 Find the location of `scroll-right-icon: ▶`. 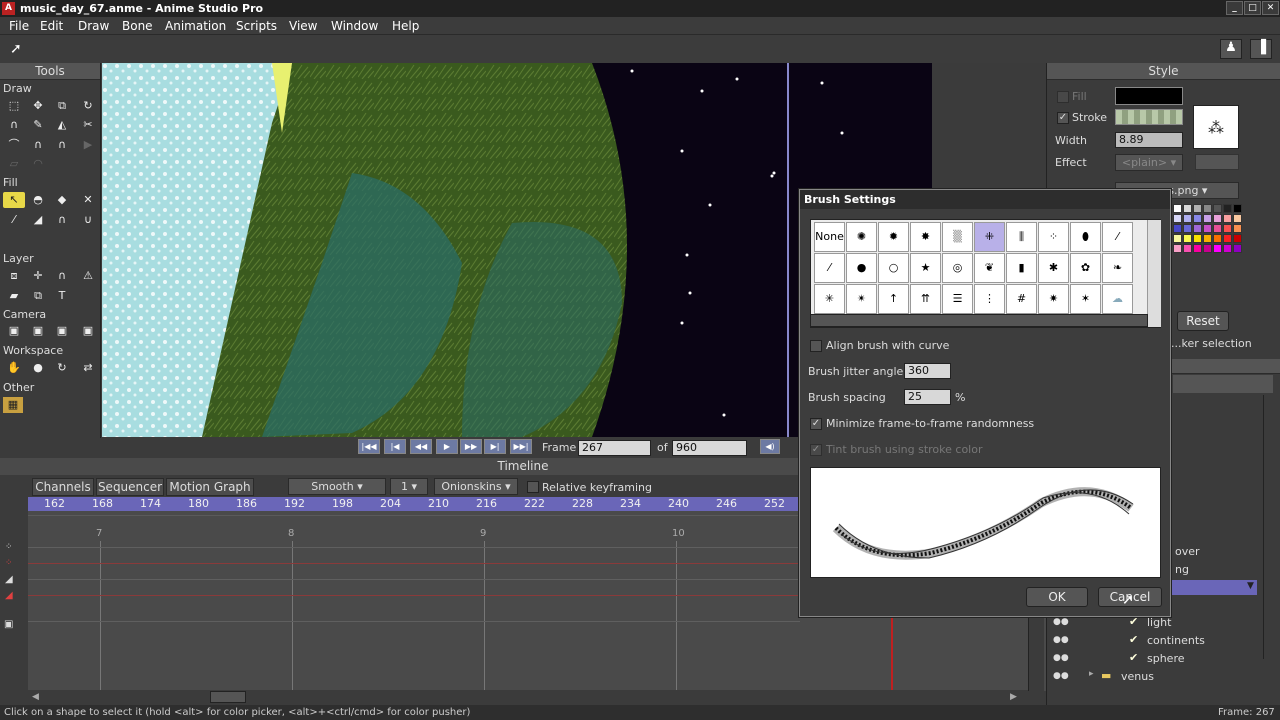

scroll-right-icon: ▶ is located at coordinates (1013, 697).